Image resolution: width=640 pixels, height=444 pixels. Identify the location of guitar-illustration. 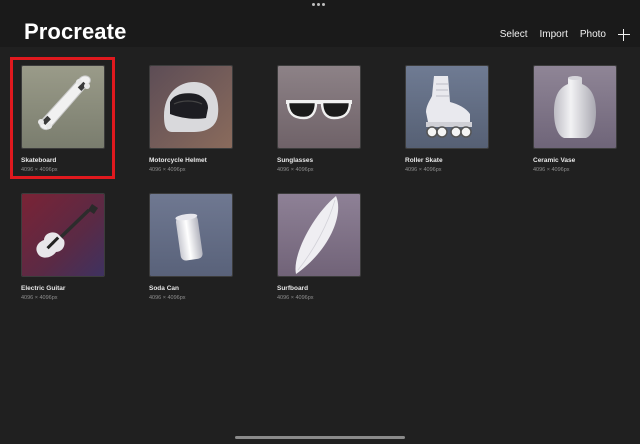
(63, 235).